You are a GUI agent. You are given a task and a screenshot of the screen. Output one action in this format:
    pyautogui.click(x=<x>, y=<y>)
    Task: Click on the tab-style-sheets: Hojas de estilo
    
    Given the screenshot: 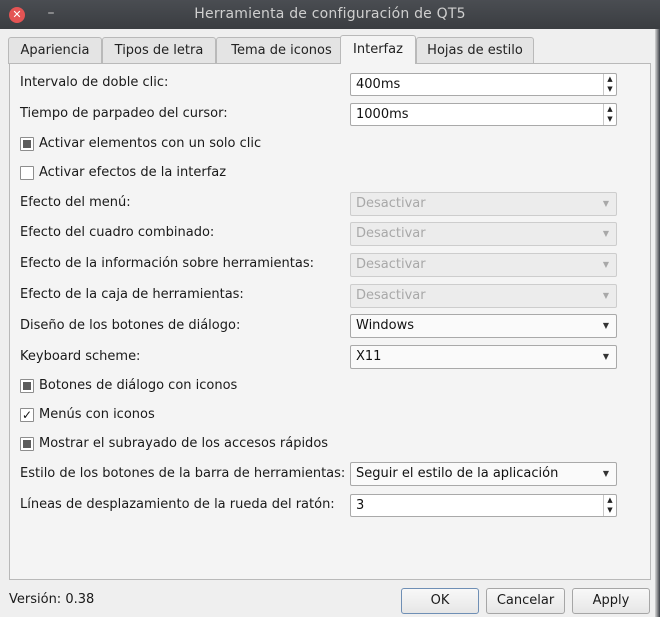 What is the action you would take?
    pyautogui.click(x=475, y=50)
    